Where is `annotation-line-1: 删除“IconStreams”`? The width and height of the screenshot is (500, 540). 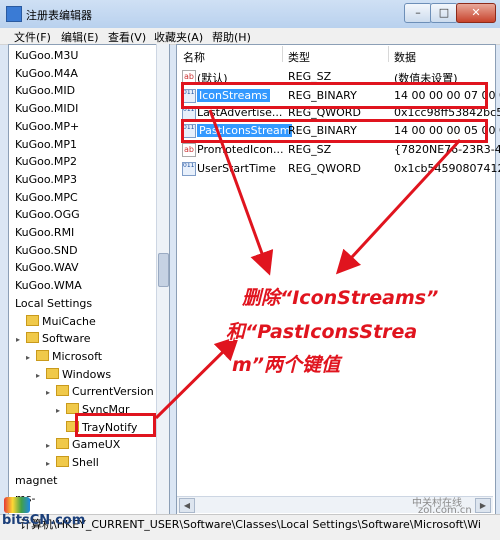 annotation-line-1: 删除“IconStreams” is located at coordinates (340, 298).